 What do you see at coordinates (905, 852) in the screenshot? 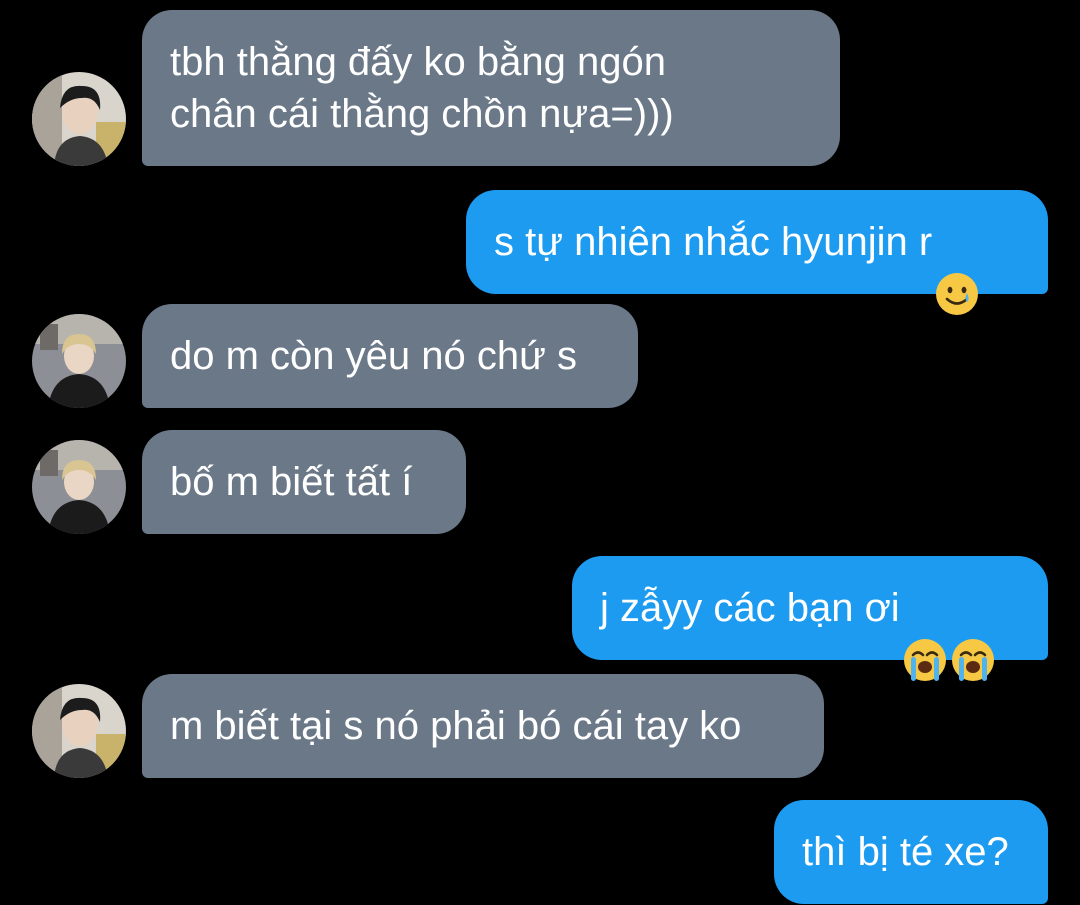
I see `message-text: thì bị té xe?` at bounding box center [905, 852].